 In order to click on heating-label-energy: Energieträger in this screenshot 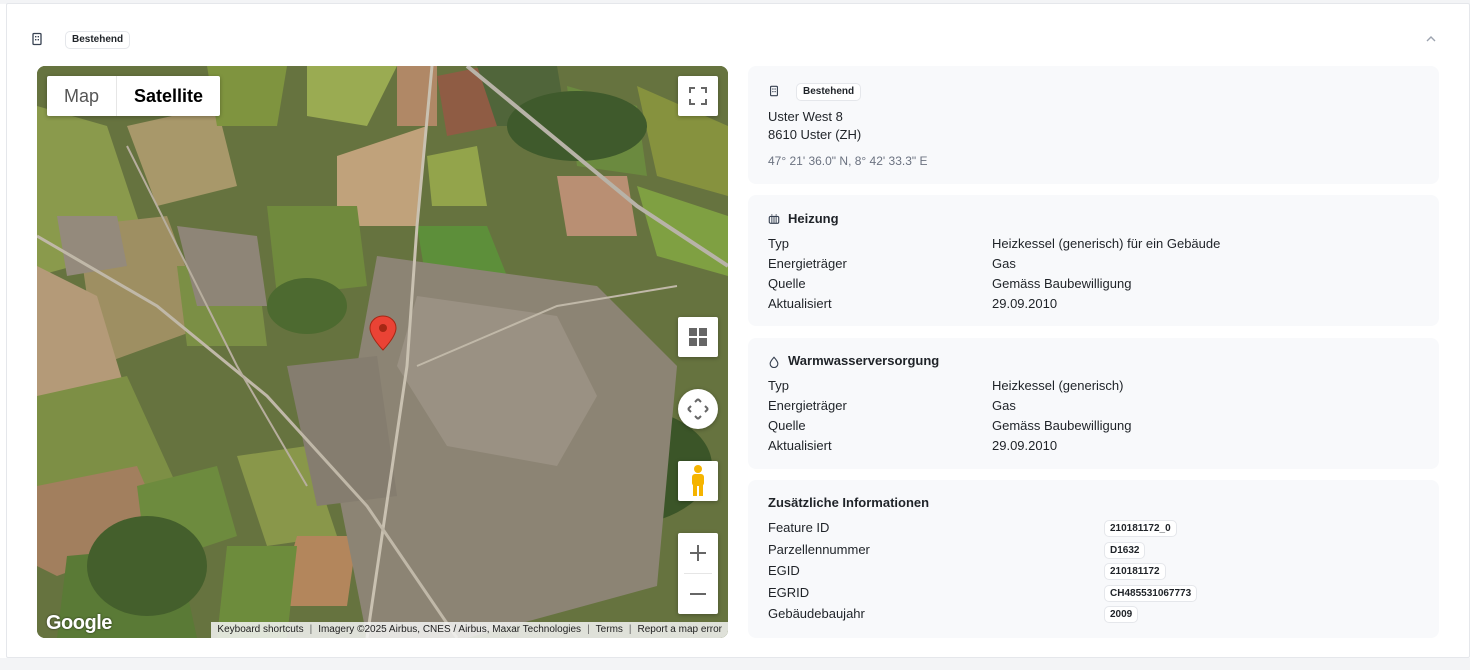, I will do `click(807, 263)`.